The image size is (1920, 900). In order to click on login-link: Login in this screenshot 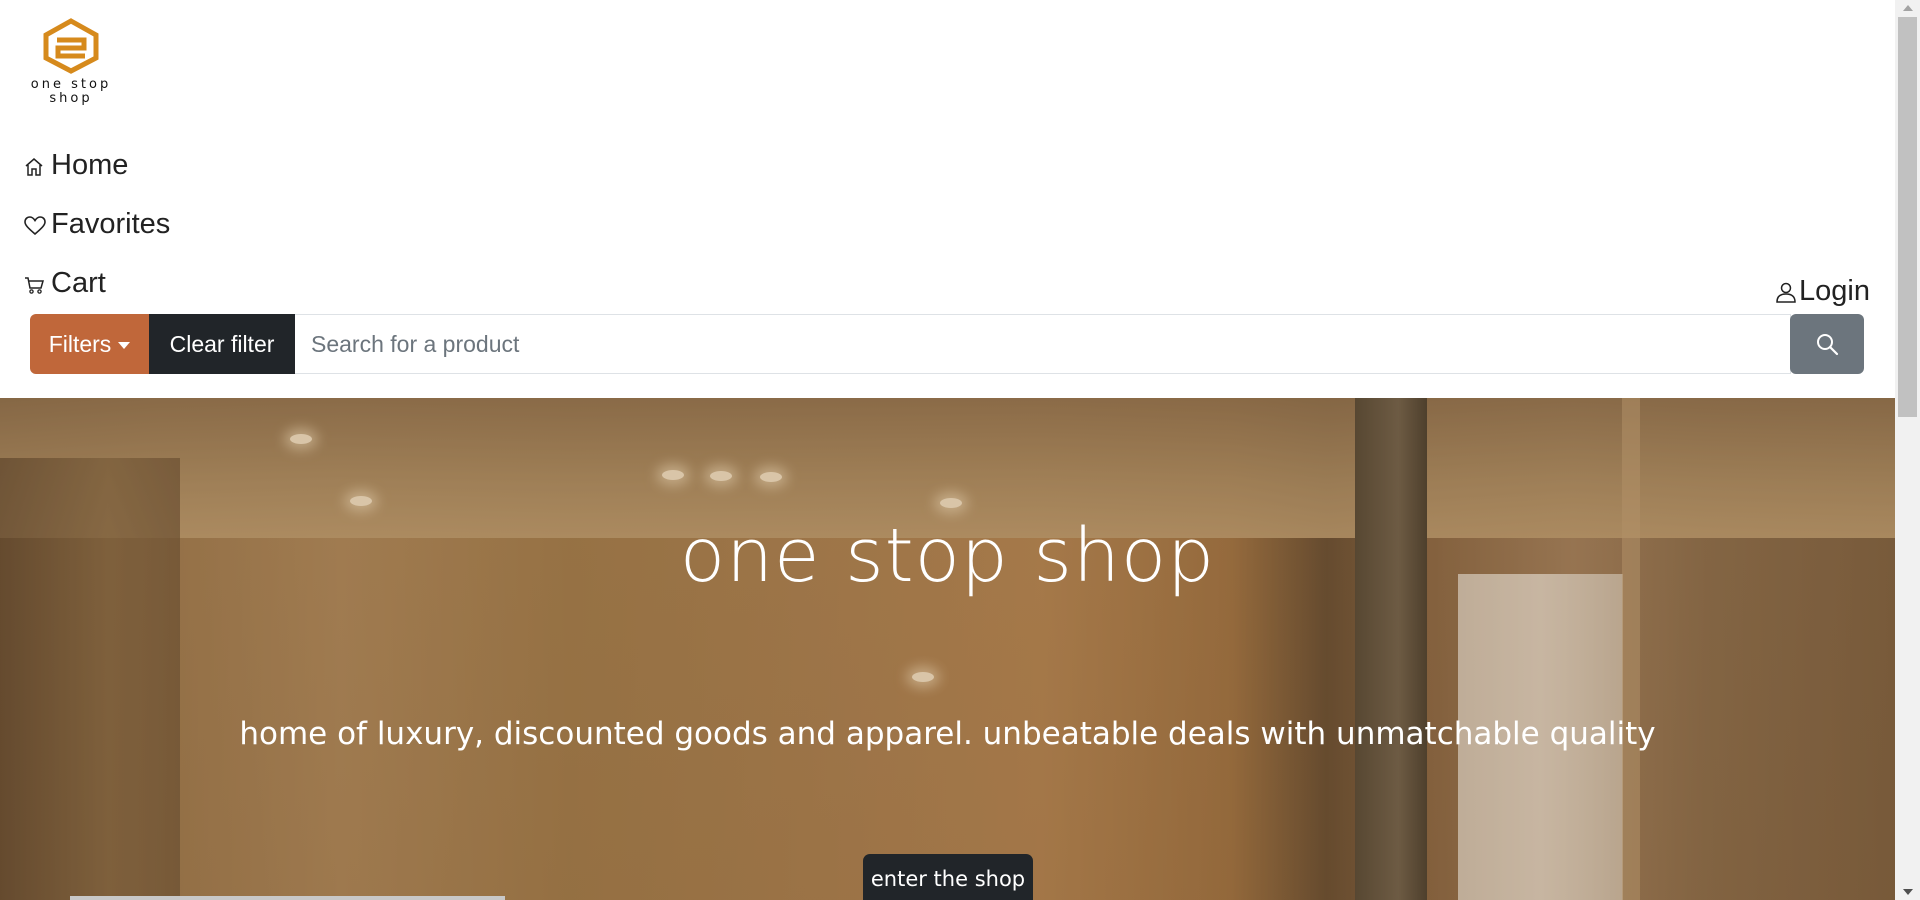, I will do `click(1822, 291)`.